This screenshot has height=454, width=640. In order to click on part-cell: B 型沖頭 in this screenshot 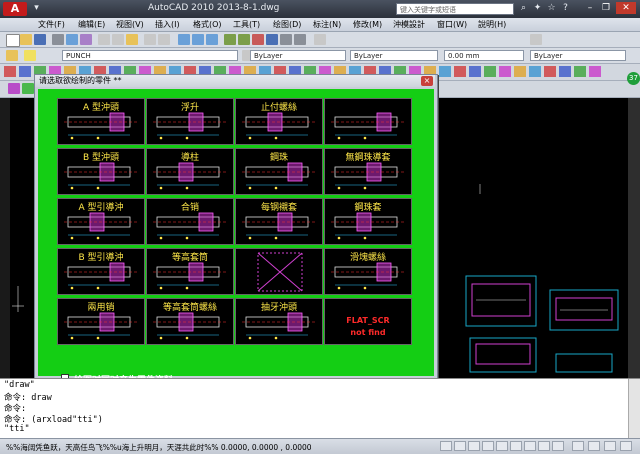, I will do `click(101, 171)`.